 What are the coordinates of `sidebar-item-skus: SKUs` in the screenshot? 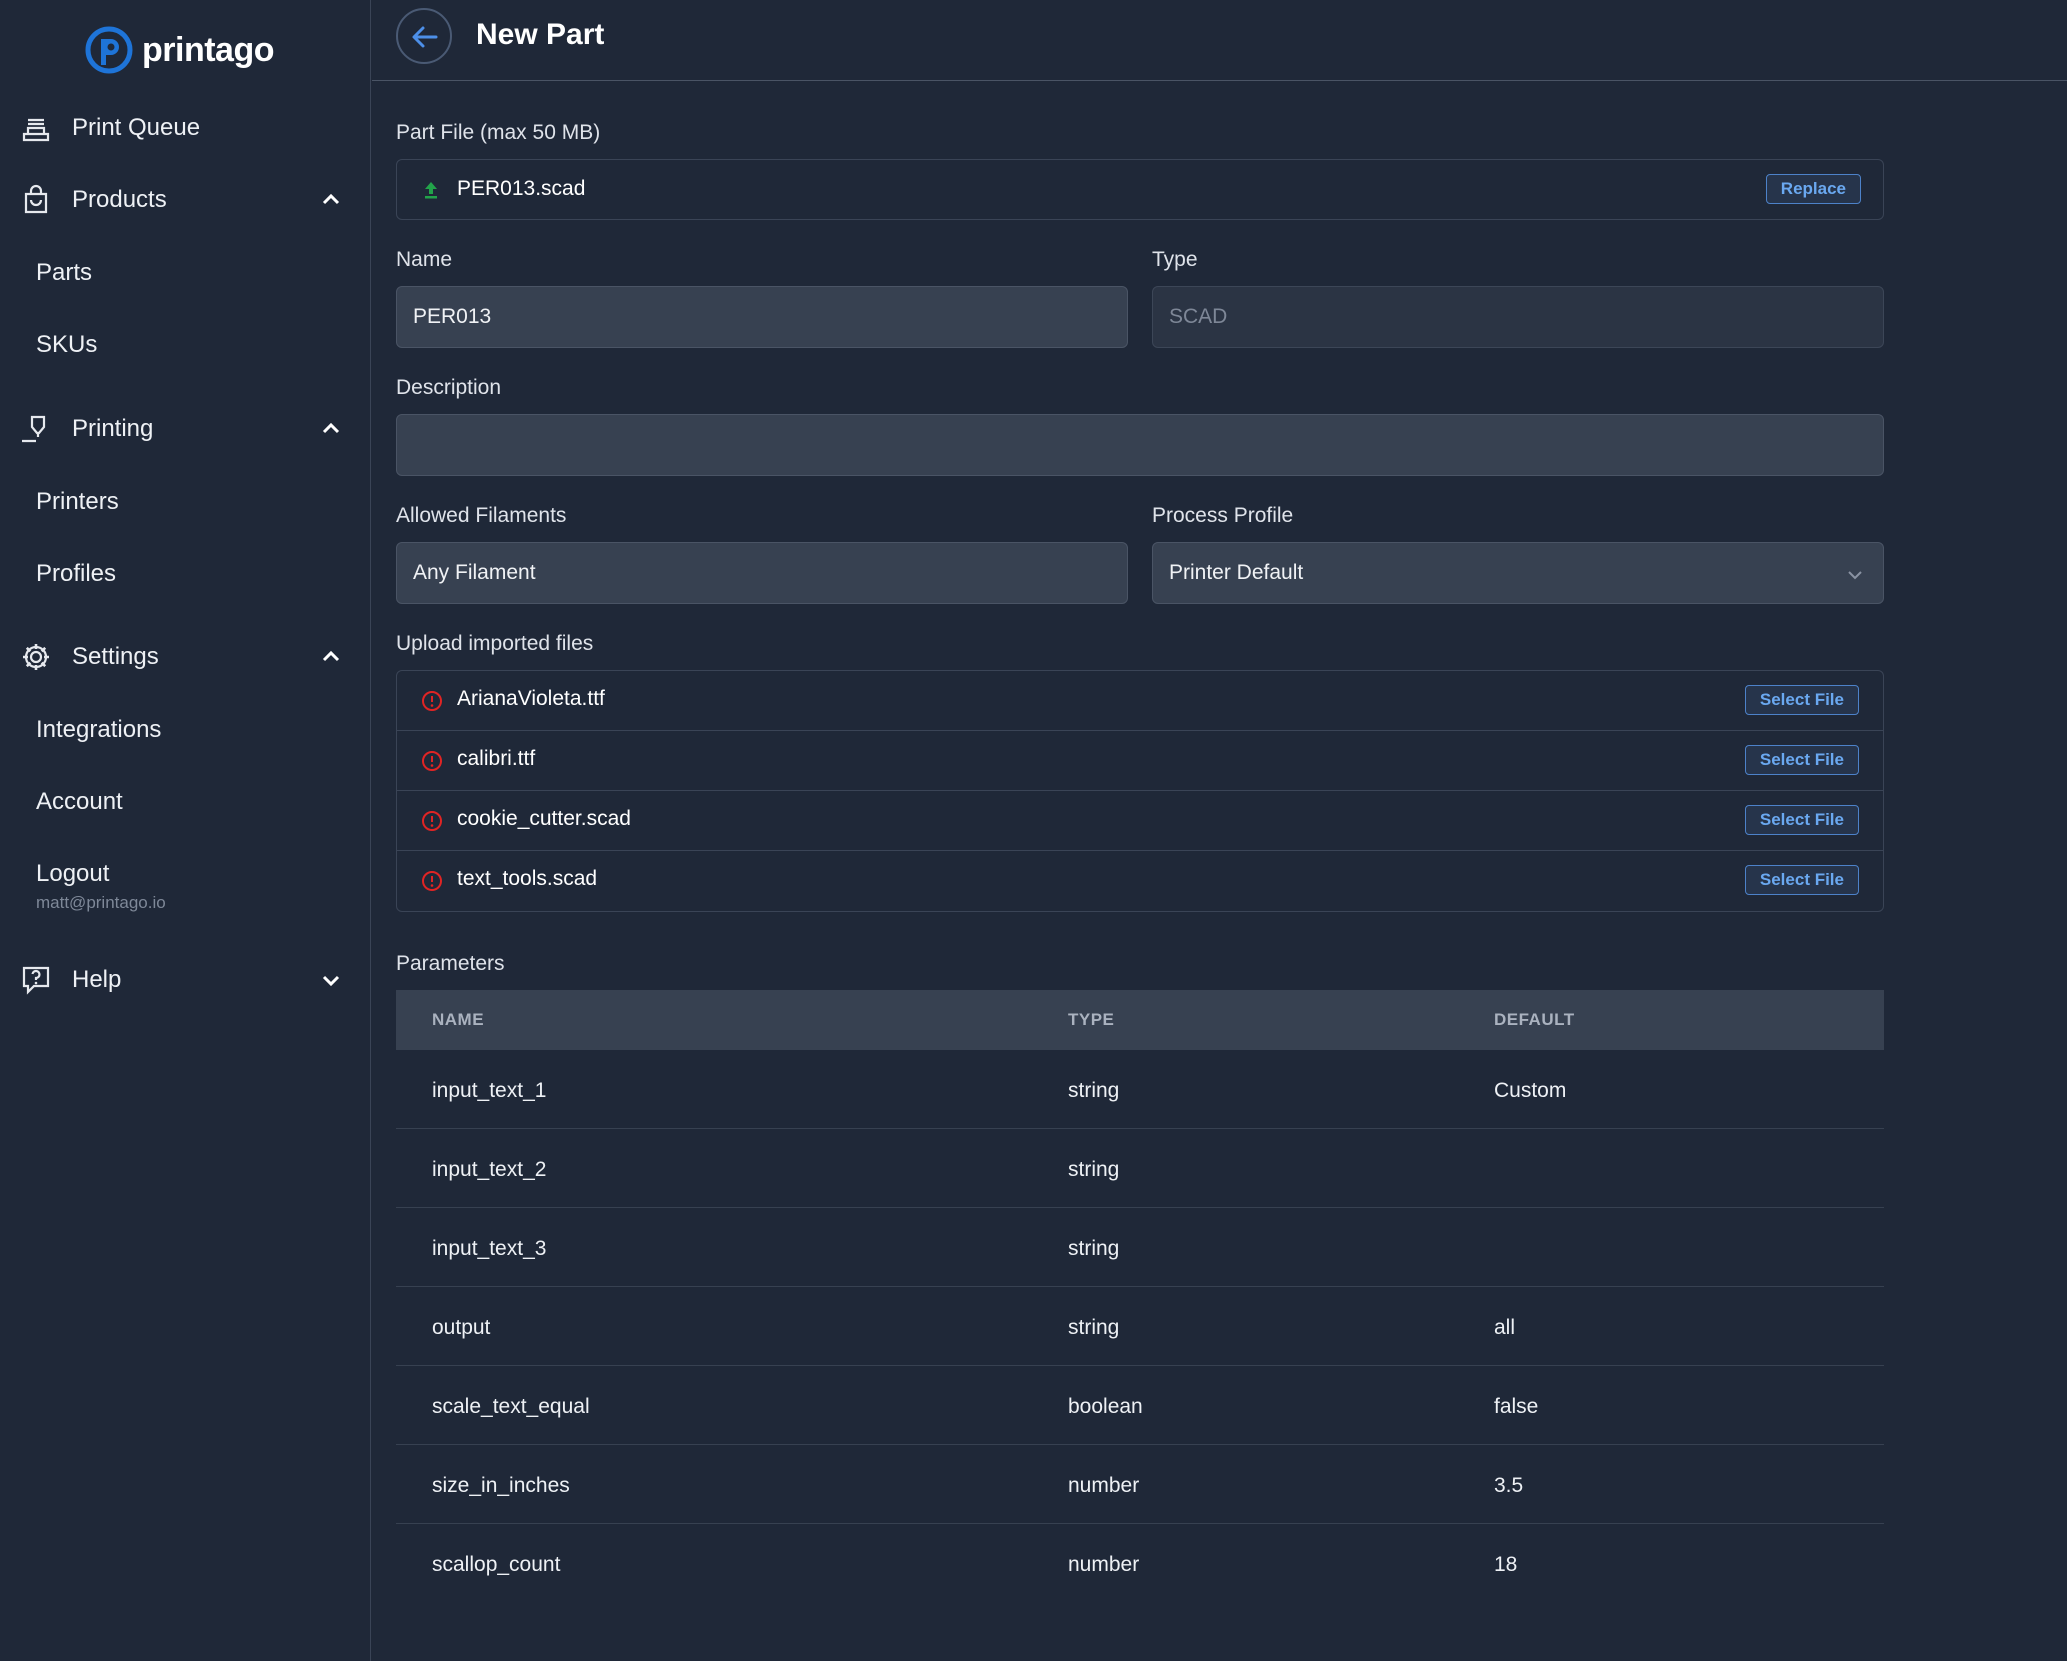 It's located at (185, 345).